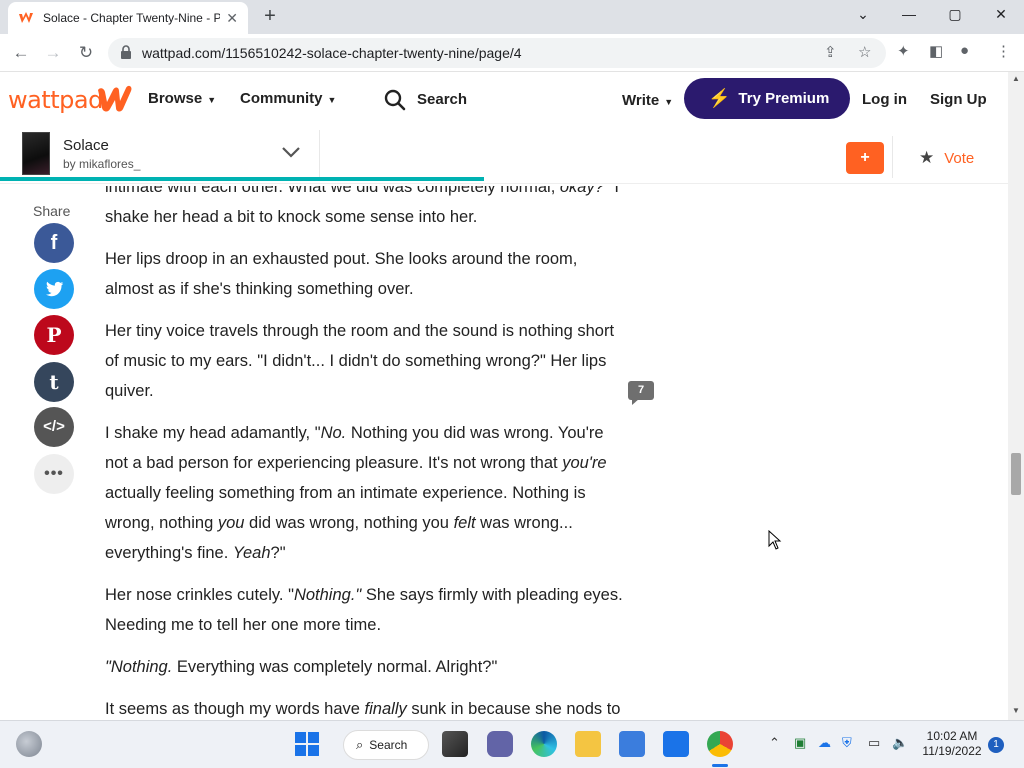 This screenshot has width=1024, height=768. What do you see at coordinates (126, 52) in the screenshot?
I see `lock-icon` at bounding box center [126, 52].